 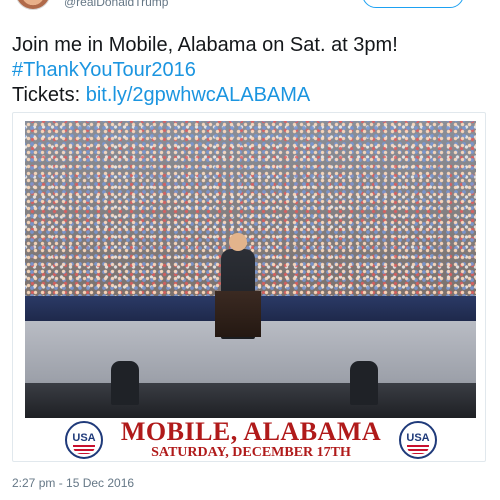 What do you see at coordinates (238, 242) in the screenshot?
I see `speaker-head` at bounding box center [238, 242].